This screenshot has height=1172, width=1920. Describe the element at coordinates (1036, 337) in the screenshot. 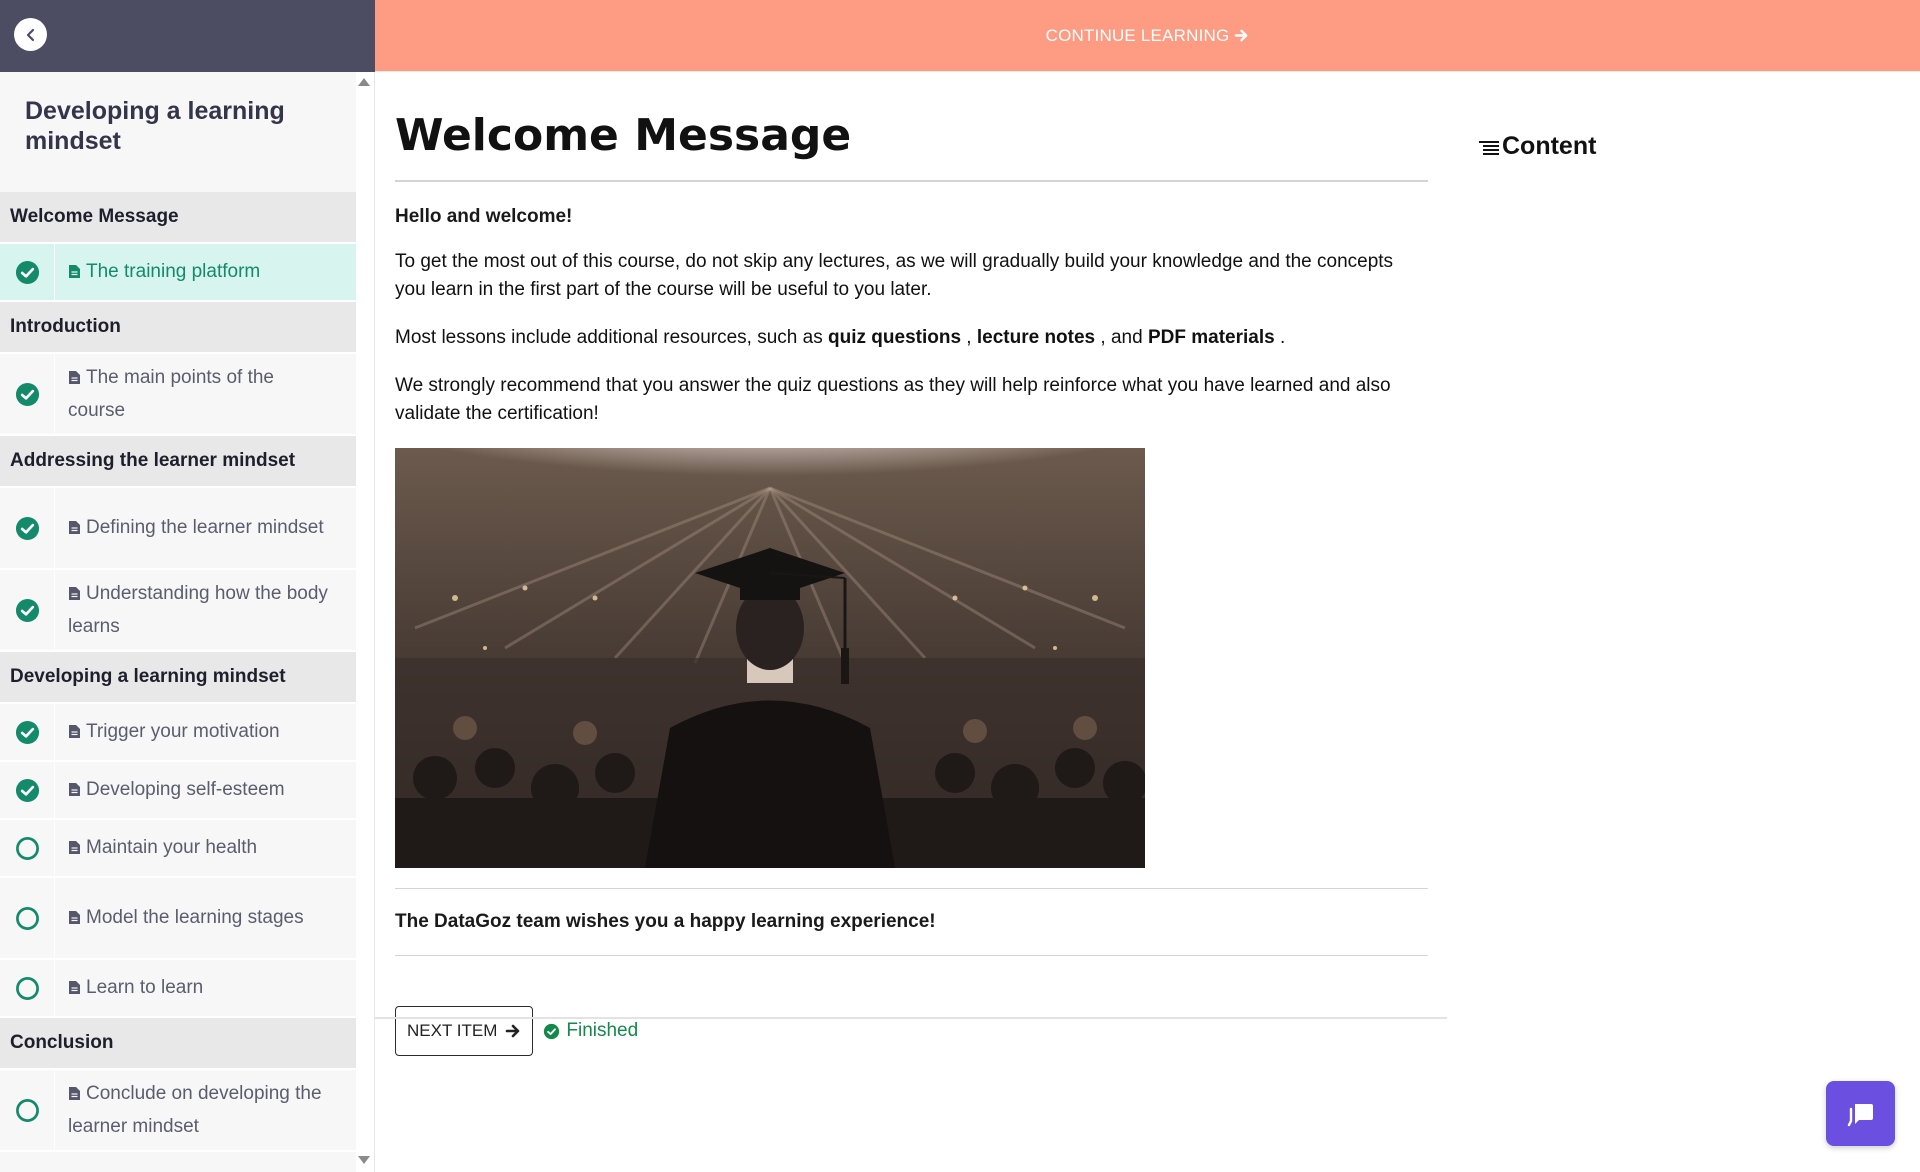

I see `resource-lecture-notes: lecture notes` at that location.